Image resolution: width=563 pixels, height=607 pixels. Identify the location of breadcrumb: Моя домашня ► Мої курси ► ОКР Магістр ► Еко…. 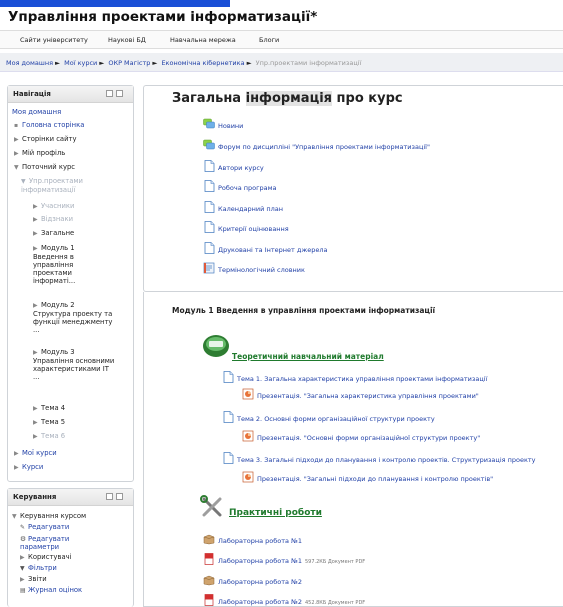
(281, 62).